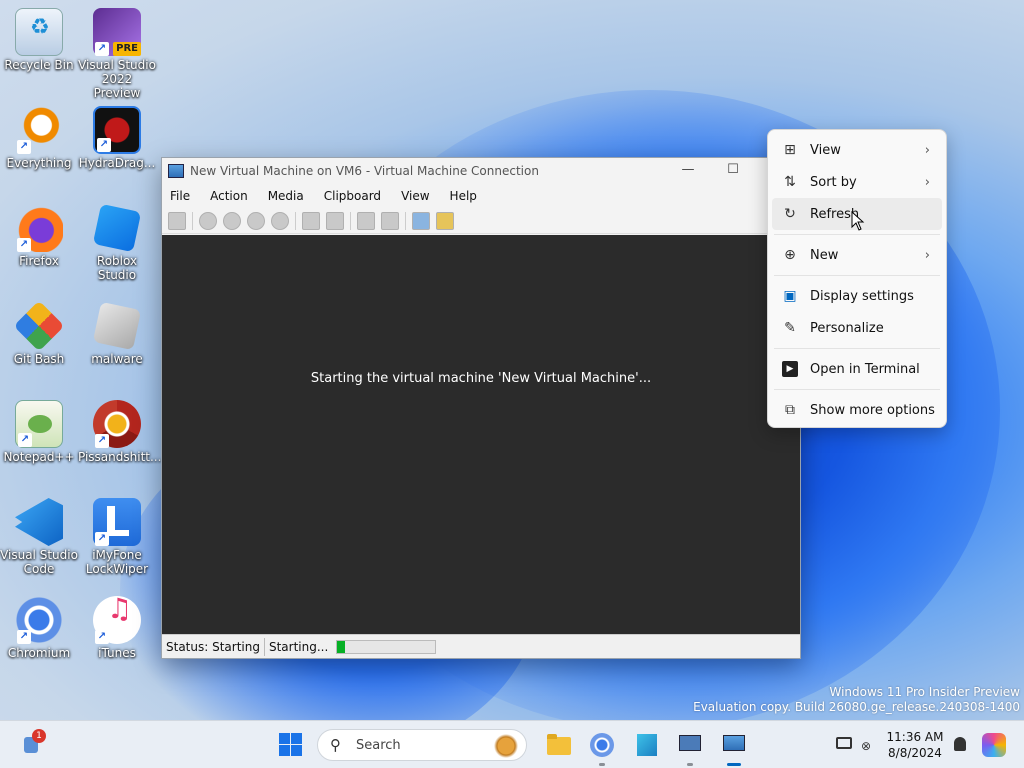 The image size is (1024, 768). I want to click on context-item-sort-by: ⇅ Sort by ›, so click(857, 182).